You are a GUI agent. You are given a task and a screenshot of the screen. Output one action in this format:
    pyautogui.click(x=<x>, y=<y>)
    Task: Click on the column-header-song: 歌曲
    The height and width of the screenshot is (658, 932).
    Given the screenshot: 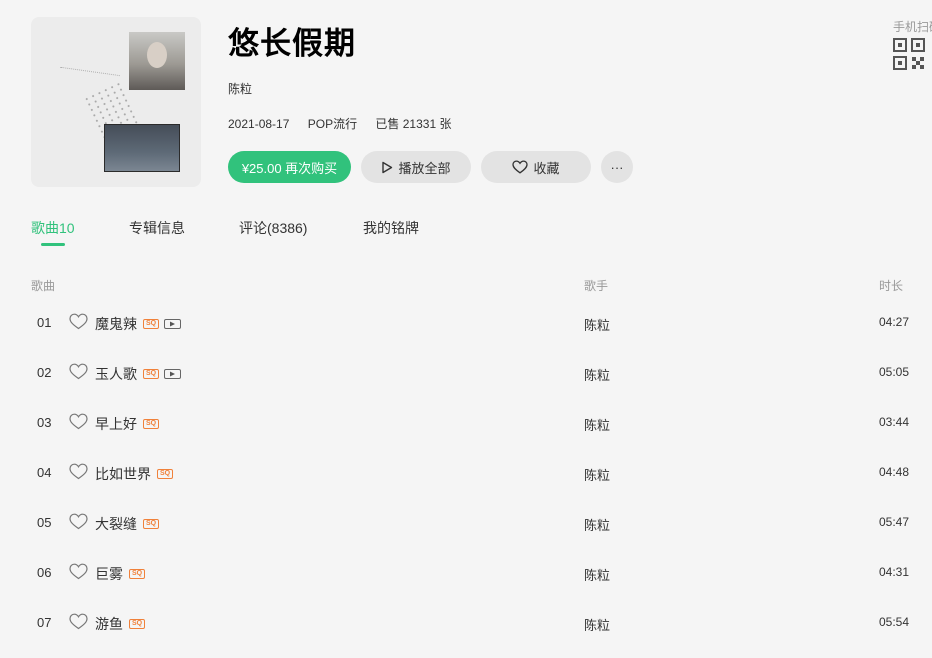 What is the action you would take?
    pyautogui.click(x=43, y=286)
    